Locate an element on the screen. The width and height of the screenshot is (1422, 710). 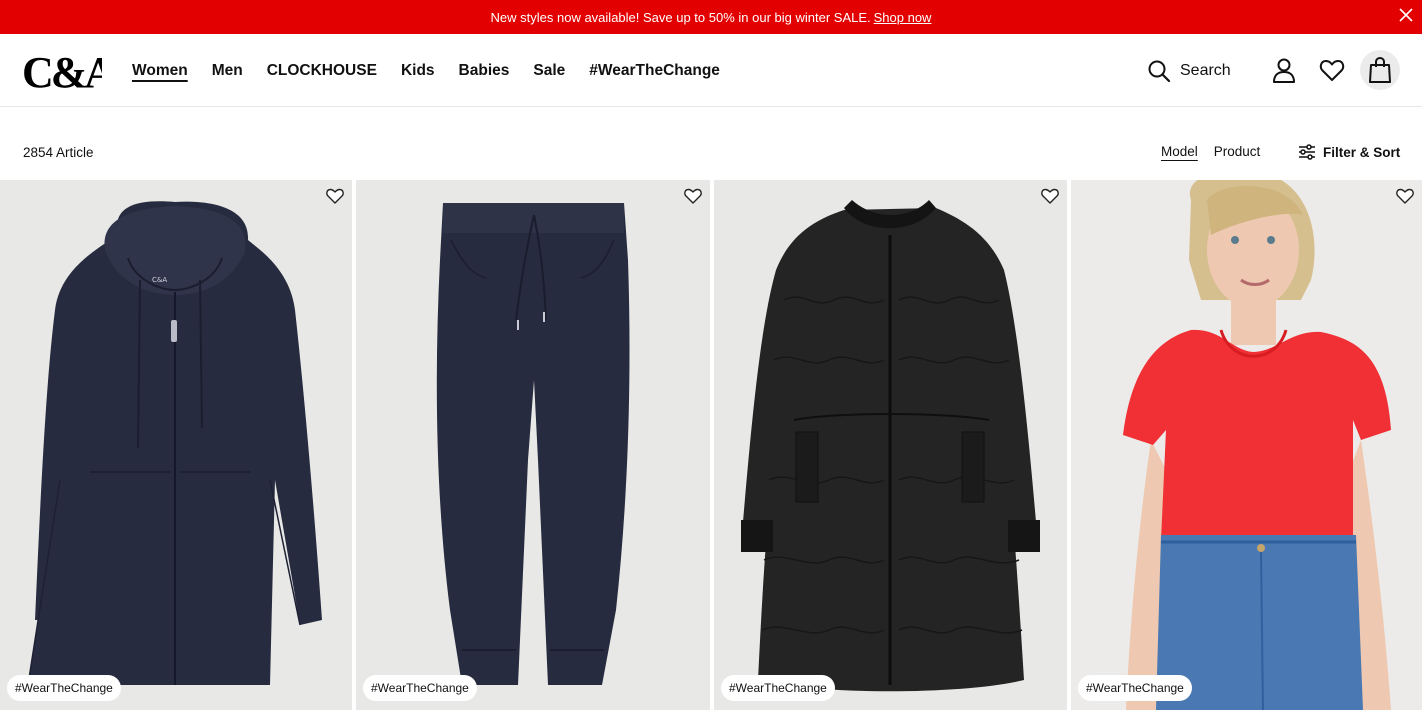
product-image-hoodie: C&A is located at coordinates (174, 443).